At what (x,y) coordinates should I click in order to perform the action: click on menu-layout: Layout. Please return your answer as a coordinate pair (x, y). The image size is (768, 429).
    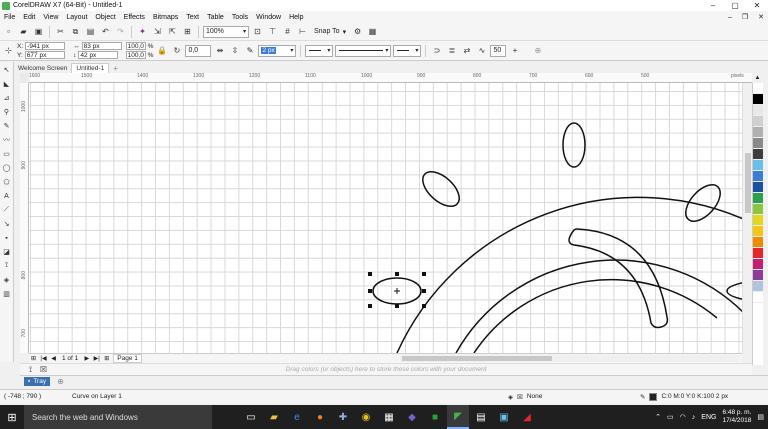
    Looking at the image, I should click on (76, 17).